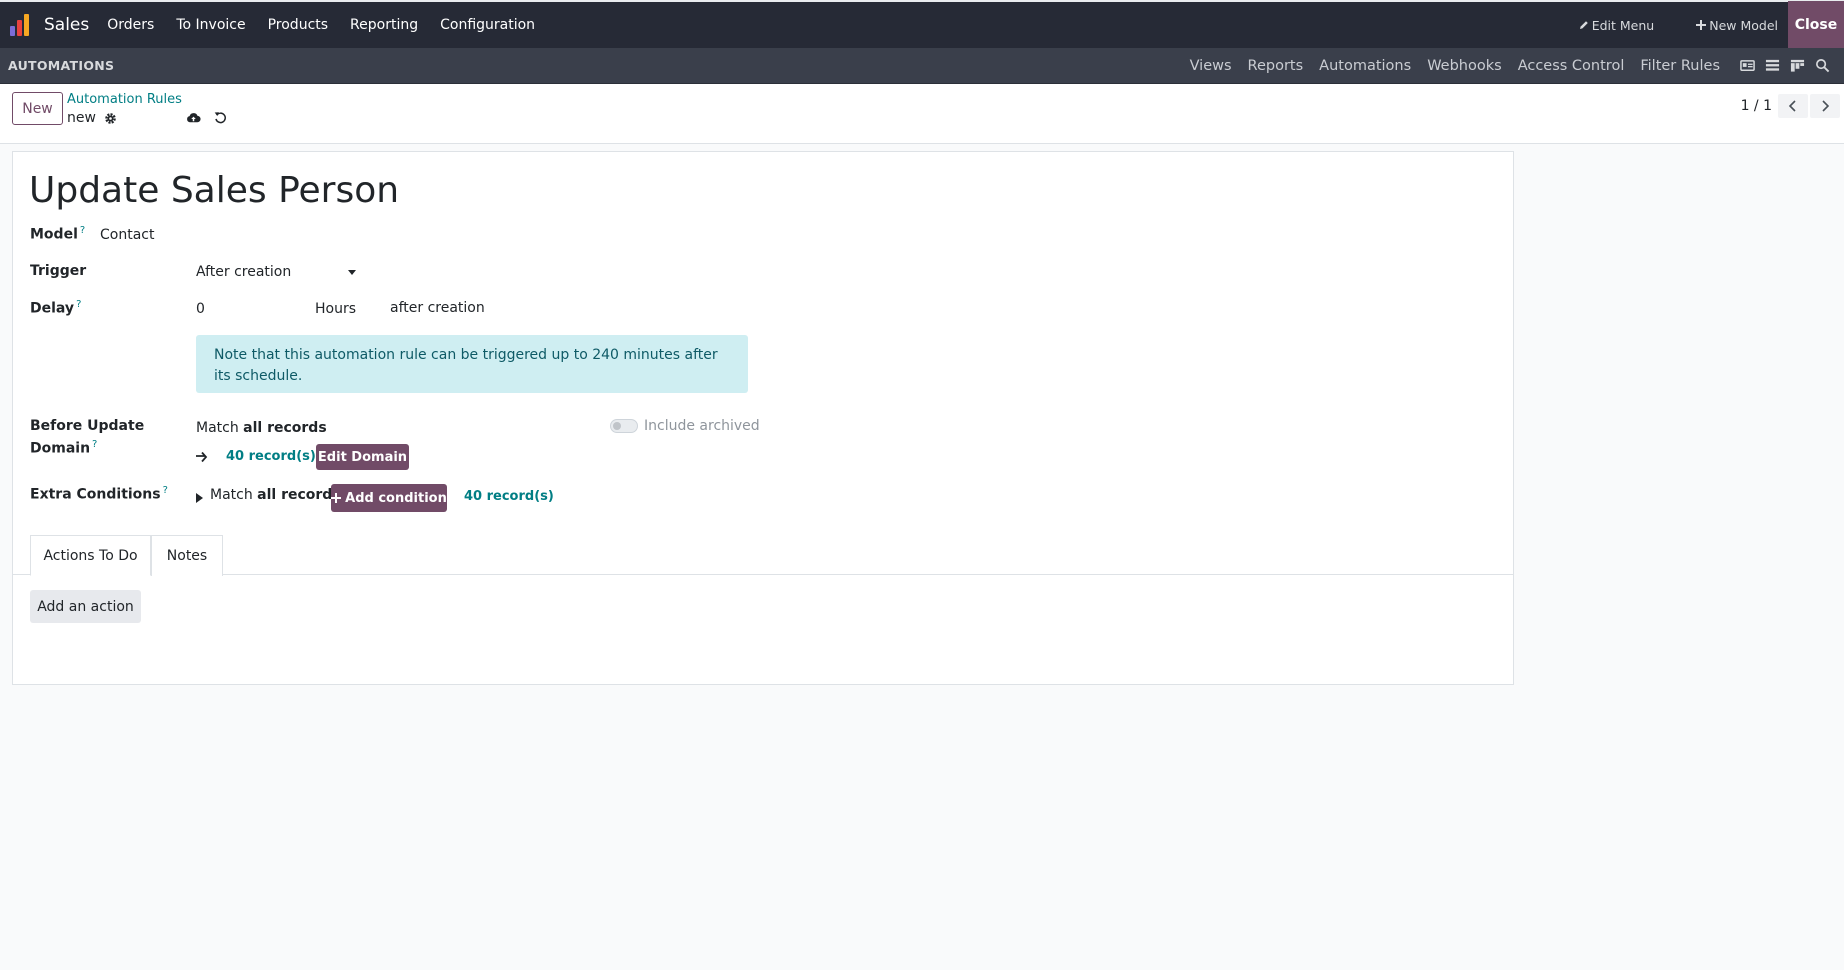 The image size is (1844, 970). What do you see at coordinates (275, 495) in the screenshot?
I see `extra-match-text: Match all records` at bounding box center [275, 495].